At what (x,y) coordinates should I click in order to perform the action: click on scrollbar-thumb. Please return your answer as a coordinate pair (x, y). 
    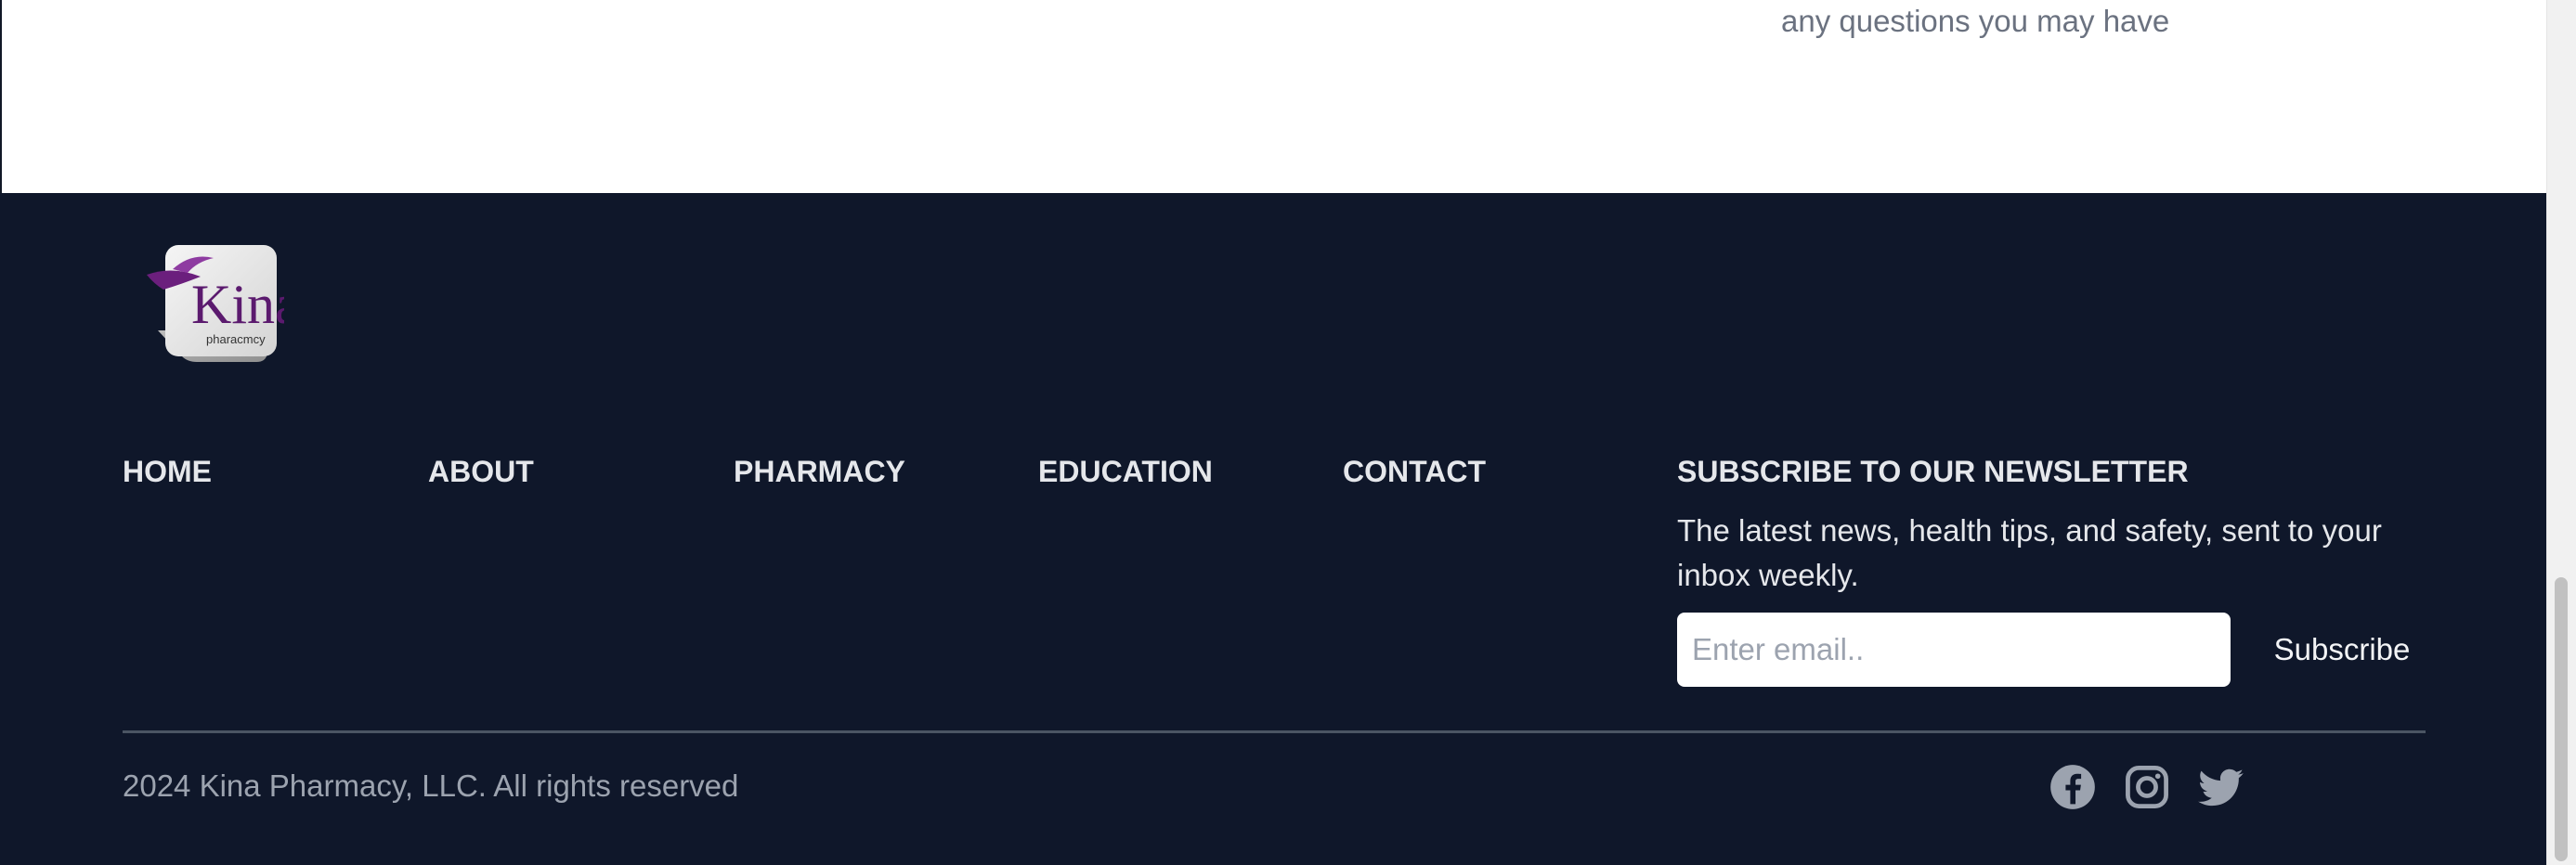
    Looking at the image, I should click on (2561, 719).